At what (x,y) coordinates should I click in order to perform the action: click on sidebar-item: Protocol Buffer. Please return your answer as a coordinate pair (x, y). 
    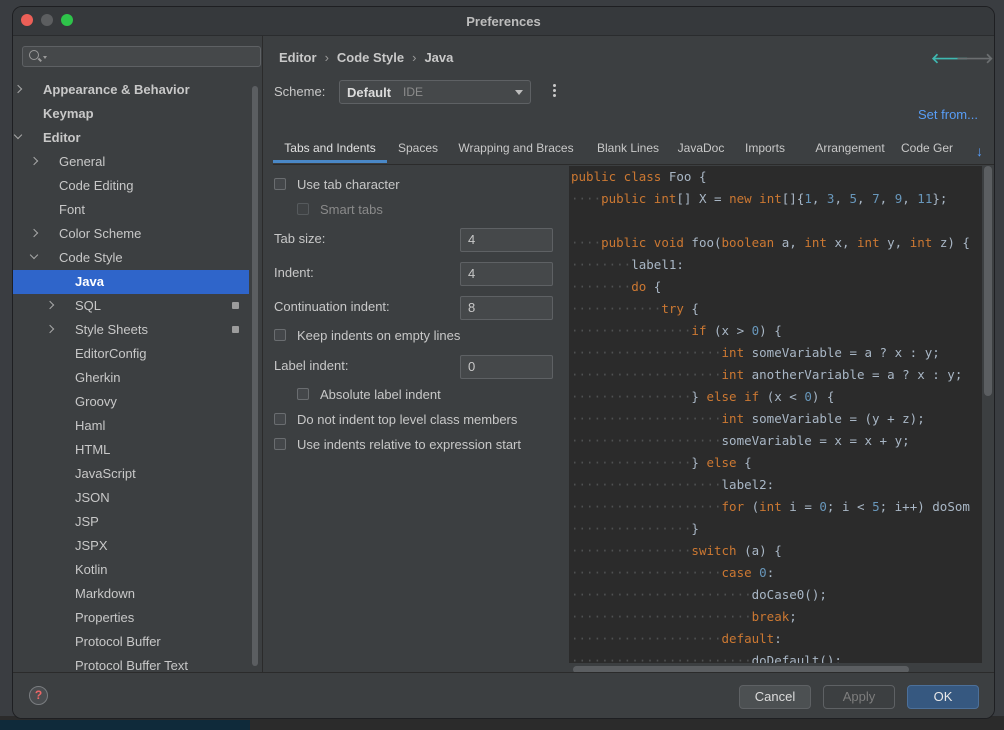
    Looking at the image, I should click on (131, 642).